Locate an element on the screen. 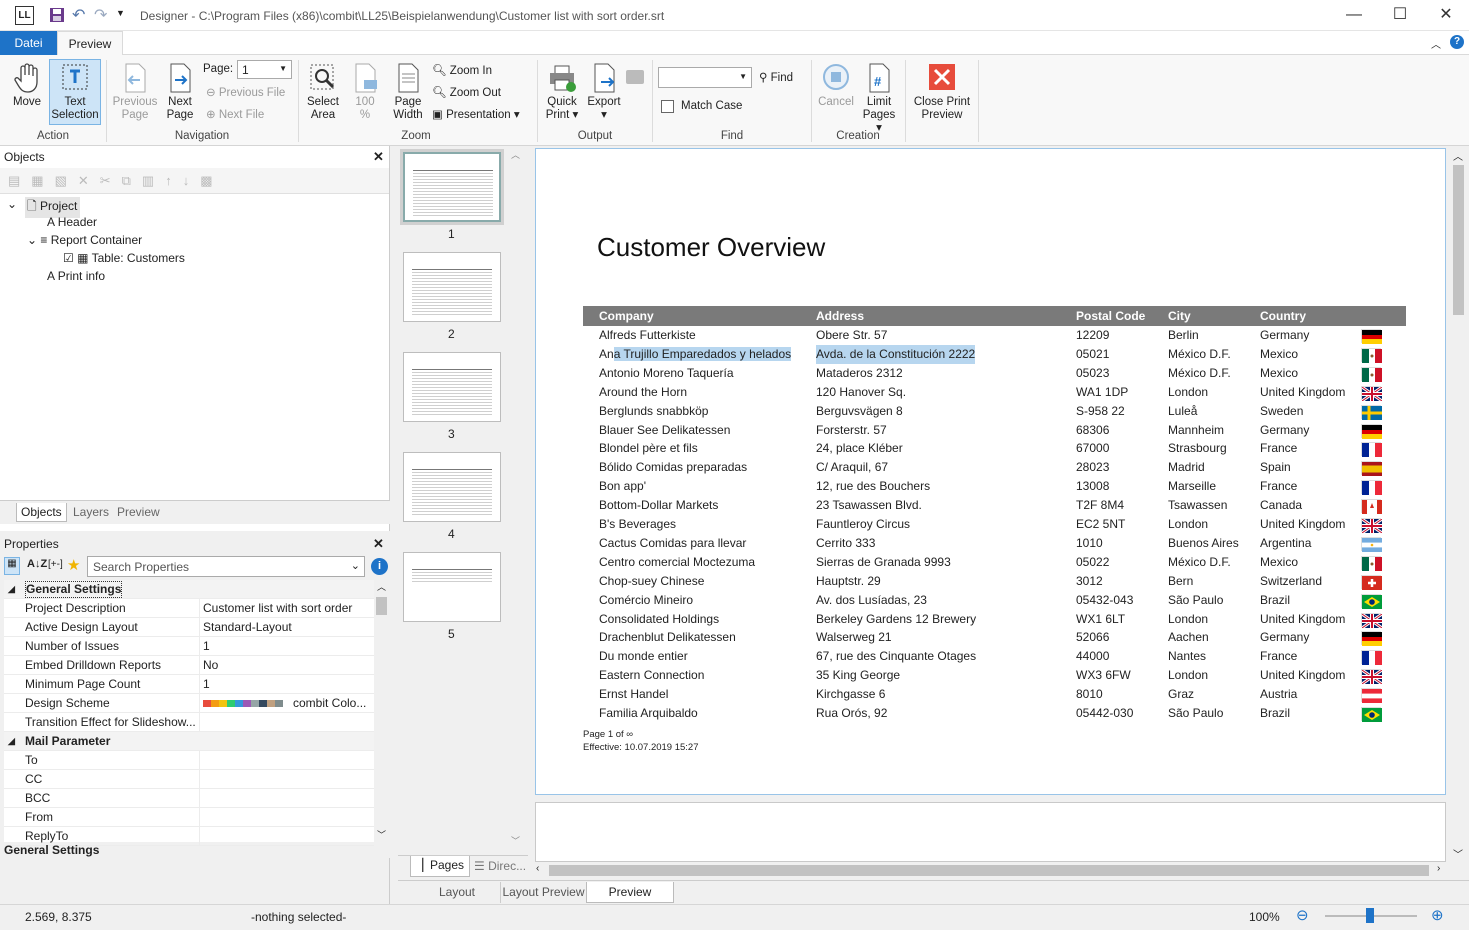  close-print-preview-button: Close Print Preview is located at coordinates (942, 92).